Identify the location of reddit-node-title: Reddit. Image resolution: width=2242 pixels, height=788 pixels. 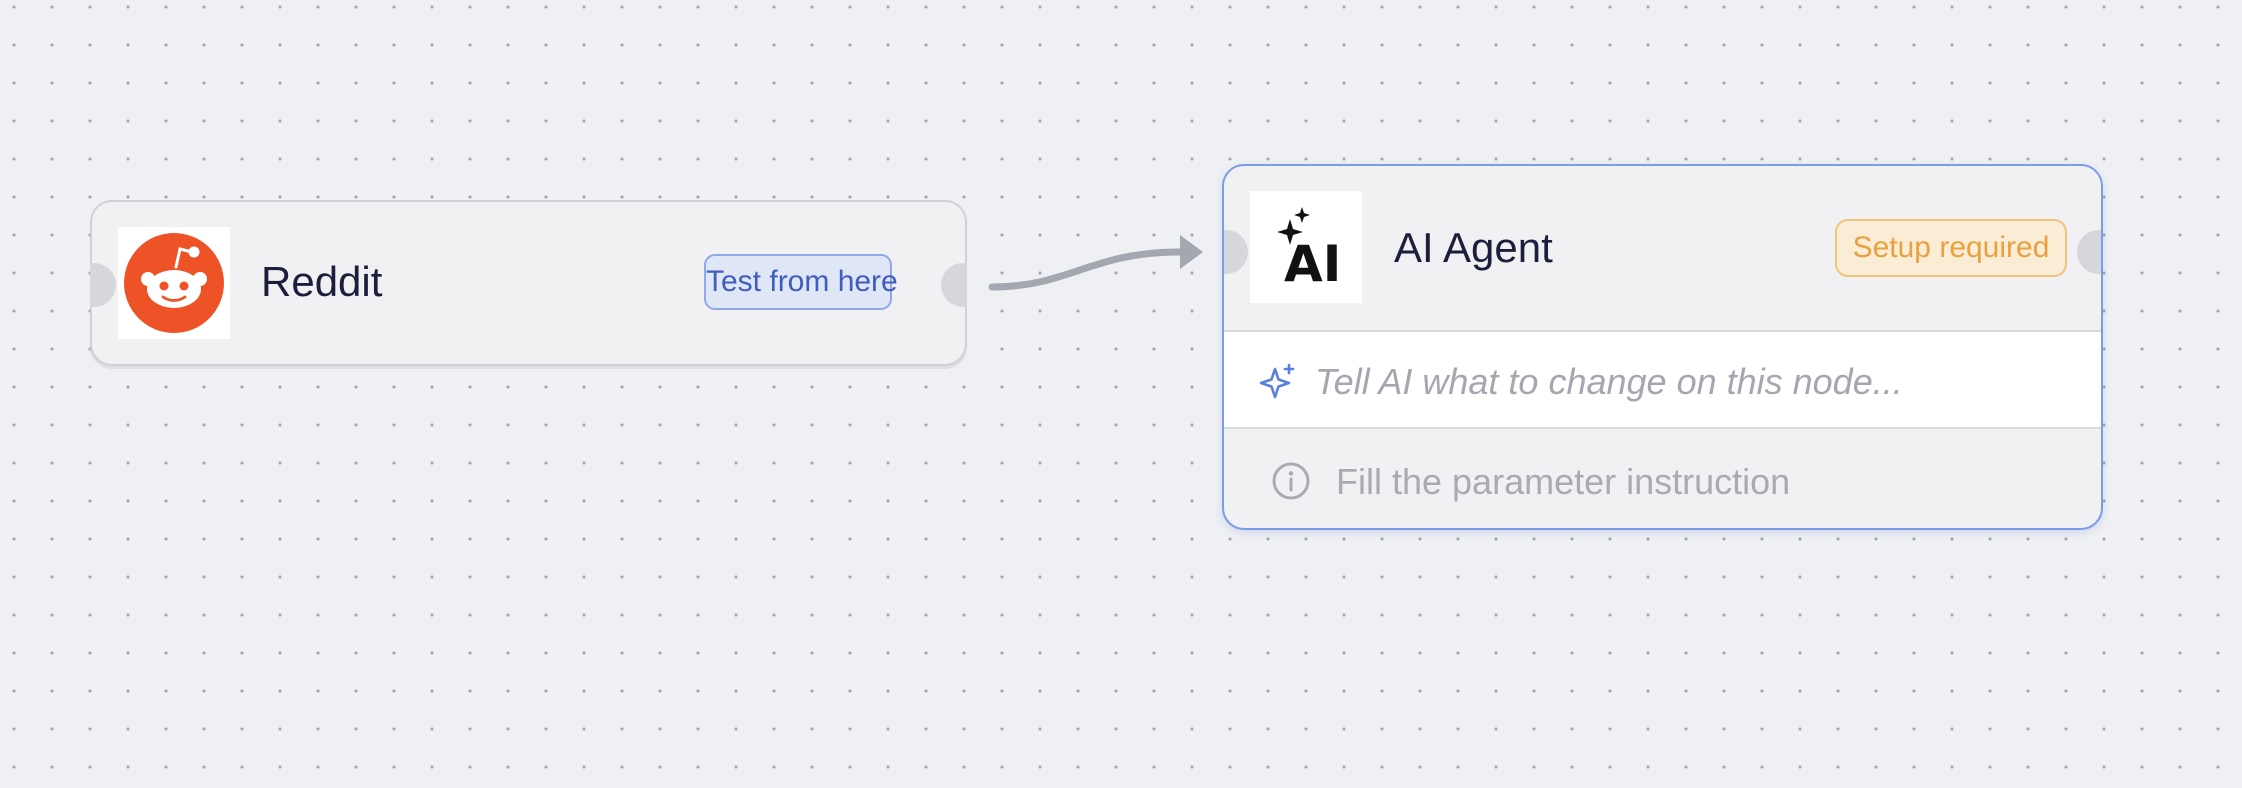
(322, 281).